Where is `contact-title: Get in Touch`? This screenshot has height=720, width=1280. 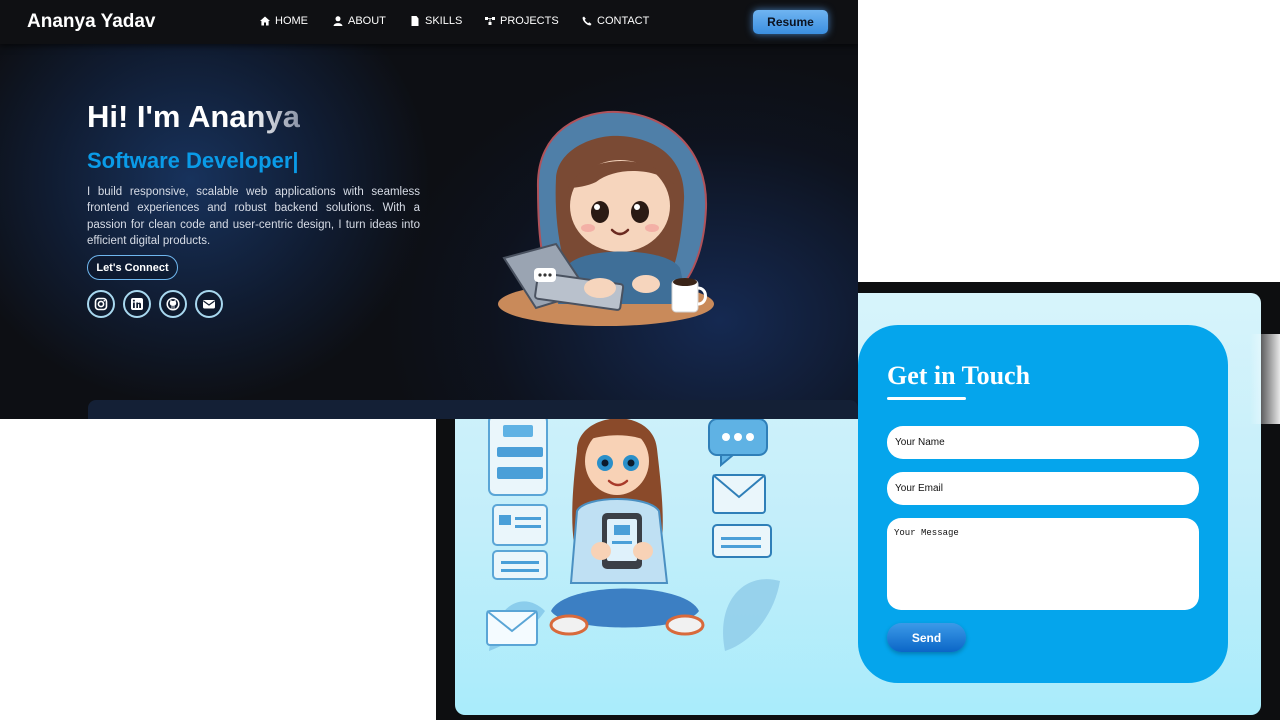
contact-title: Get in Touch is located at coordinates (959, 375).